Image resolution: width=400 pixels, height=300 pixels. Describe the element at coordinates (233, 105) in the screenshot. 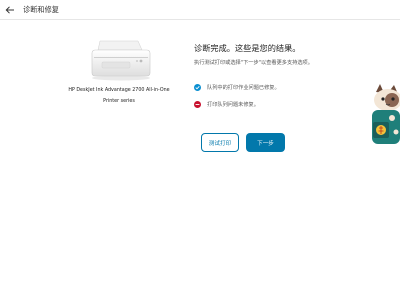

I see `status-text-not-fixed: 打印队列问题未修复。` at that location.